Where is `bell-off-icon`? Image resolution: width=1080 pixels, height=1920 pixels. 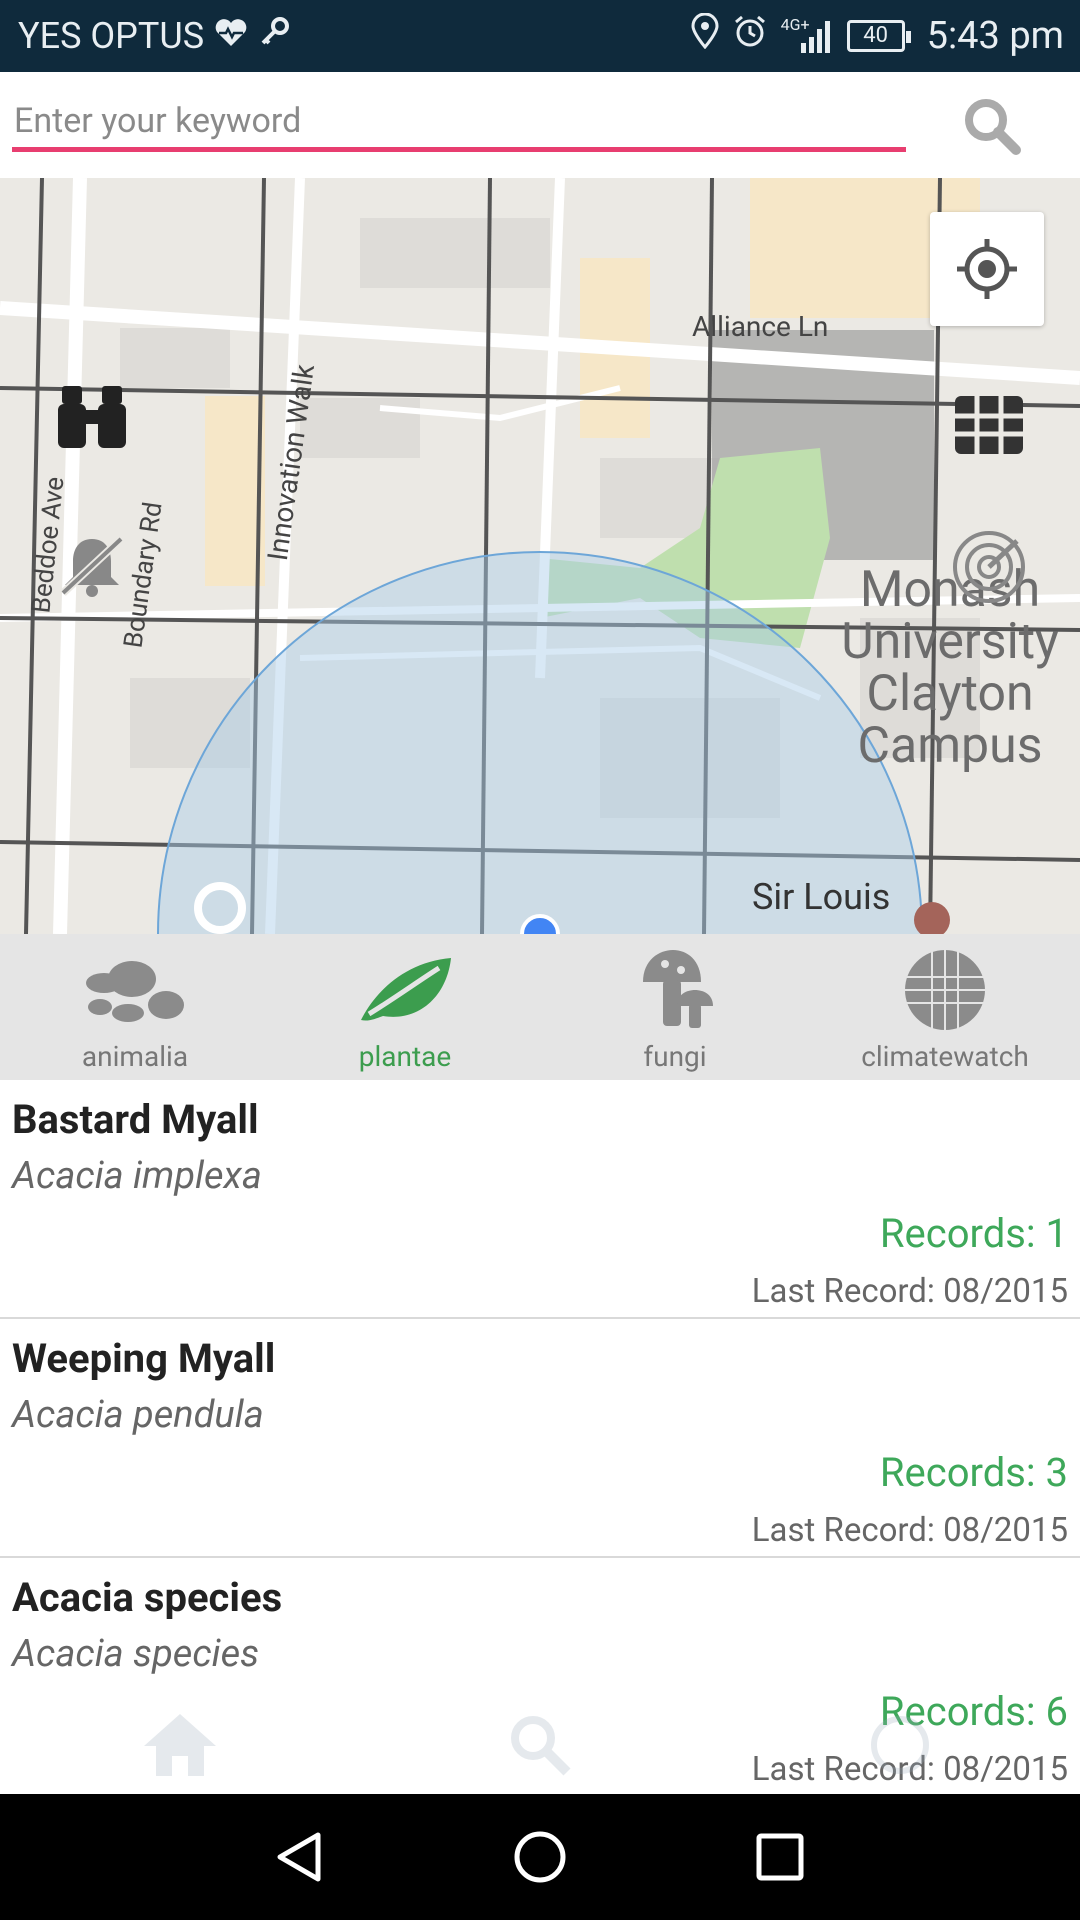 bell-off-icon is located at coordinates (92, 566).